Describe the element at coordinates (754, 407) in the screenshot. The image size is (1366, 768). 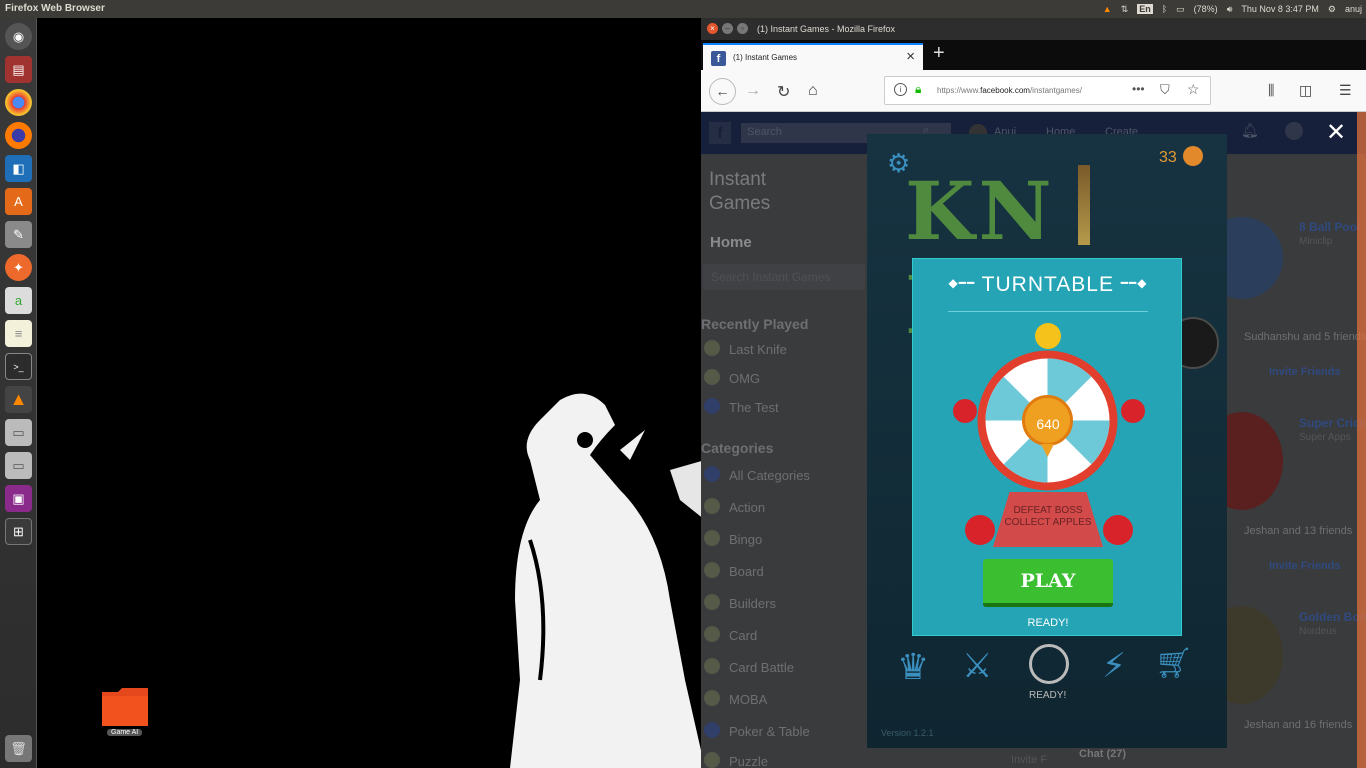
I see `recent-game-item: The Test` at that location.